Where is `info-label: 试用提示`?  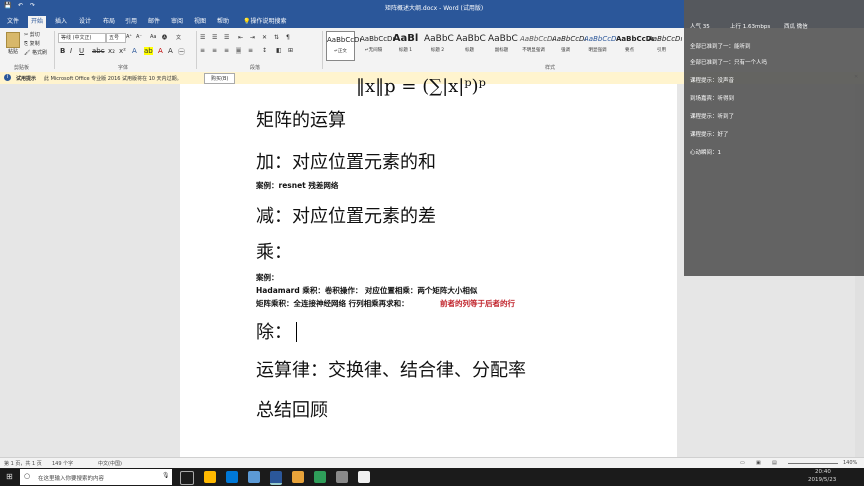 info-label: 试用提示 is located at coordinates (26, 79).